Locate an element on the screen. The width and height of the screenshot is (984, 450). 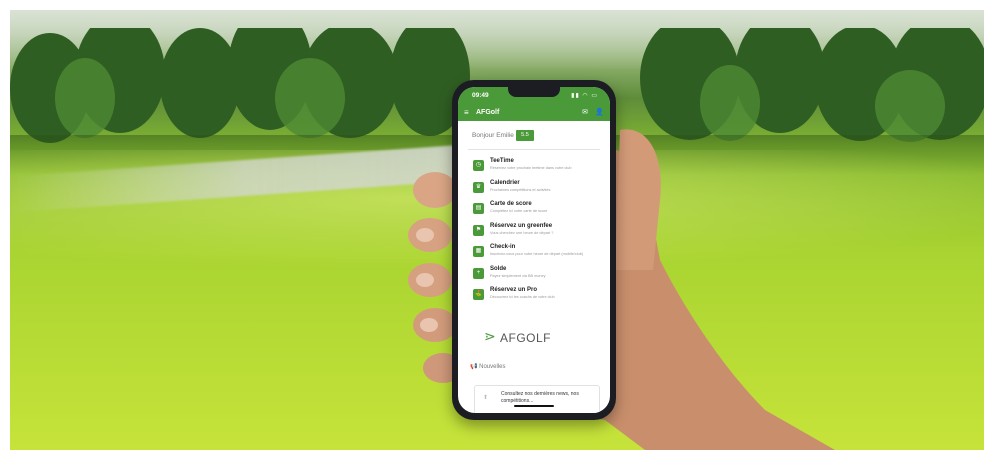
app-bar: ≡ AFGolf ✉ 👤 is located at coordinates (534, 113).